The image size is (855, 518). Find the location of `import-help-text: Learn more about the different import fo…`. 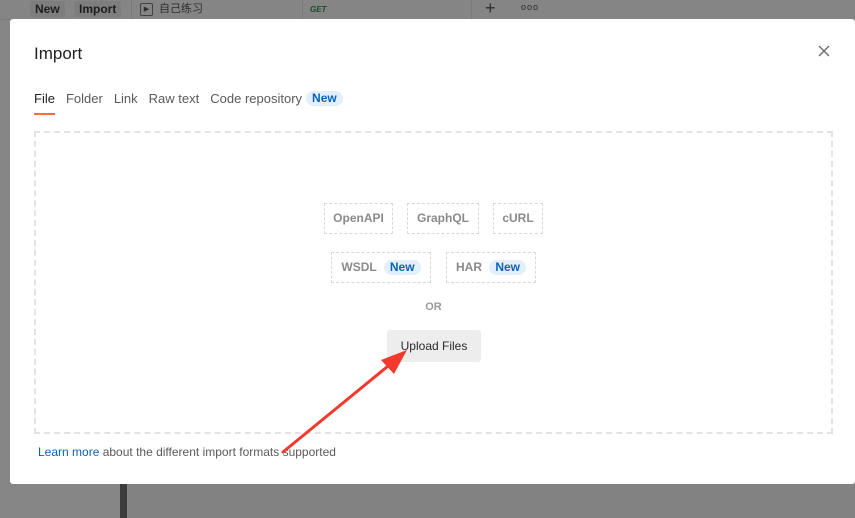

import-help-text: Learn more about the different import fo… is located at coordinates (187, 452).